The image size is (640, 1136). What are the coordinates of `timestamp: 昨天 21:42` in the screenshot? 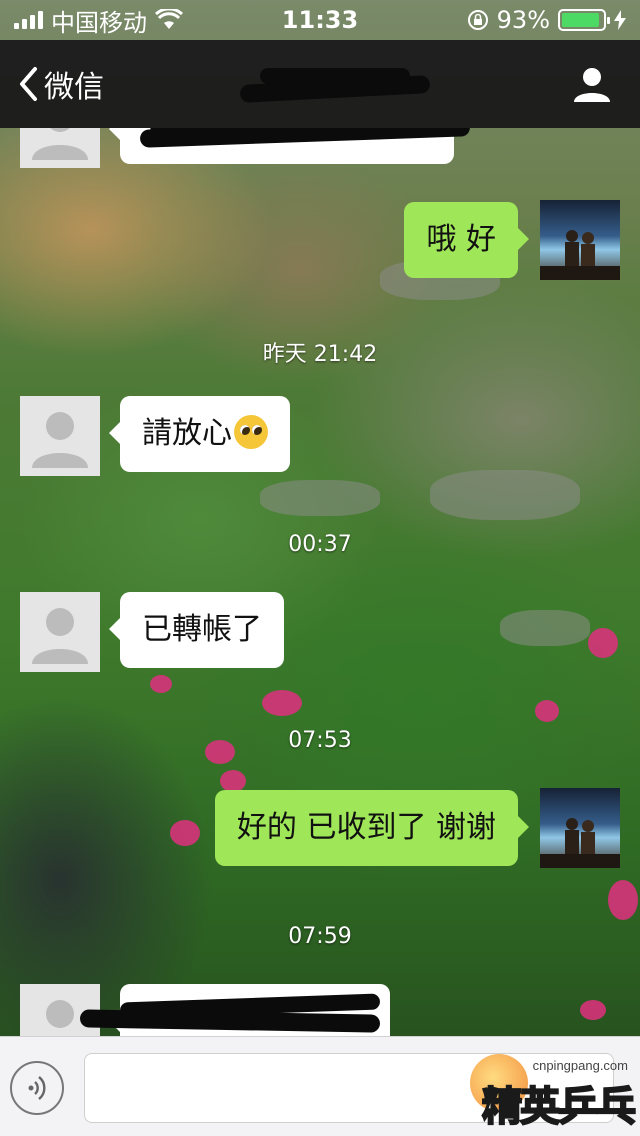 It's located at (320, 354).